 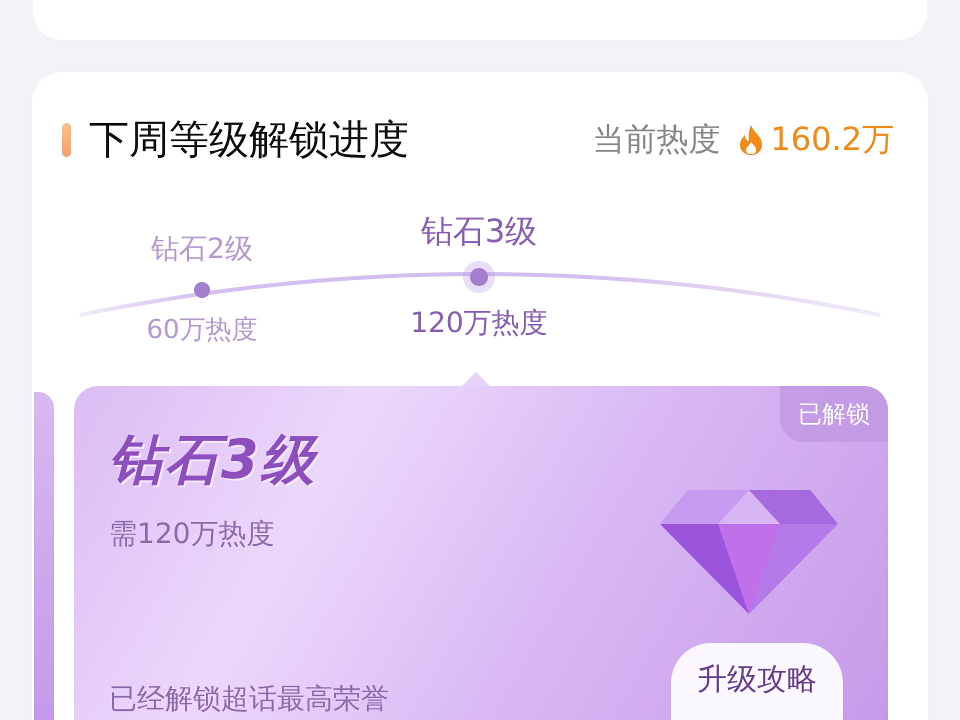 I want to click on level-name: 钻石3级, so click(x=479, y=231).